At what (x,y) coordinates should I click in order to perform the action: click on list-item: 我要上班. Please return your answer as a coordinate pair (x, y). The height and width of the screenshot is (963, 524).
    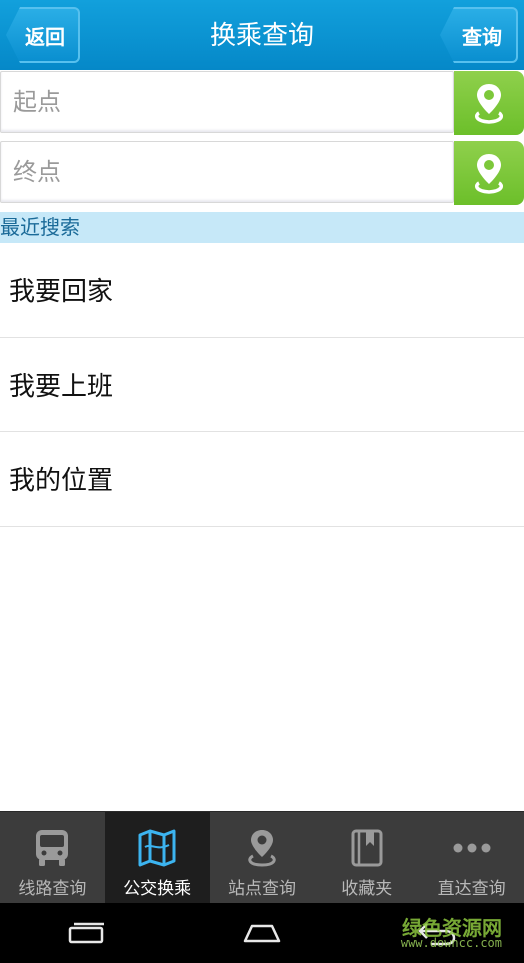
    Looking at the image, I should click on (262, 385).